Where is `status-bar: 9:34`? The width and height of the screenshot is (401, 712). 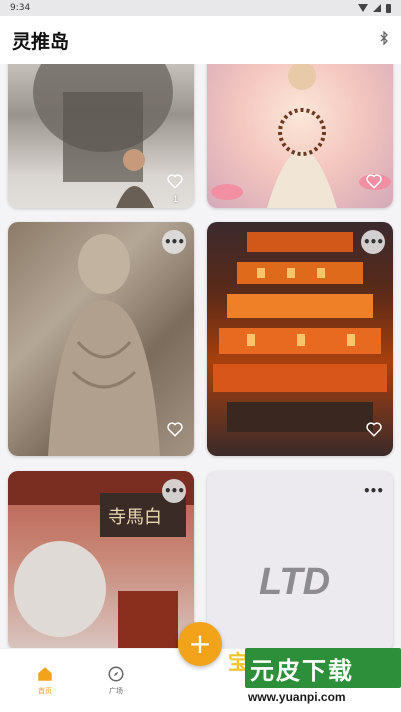
status-bar: 9:34 is located at coordinates (200, 8).